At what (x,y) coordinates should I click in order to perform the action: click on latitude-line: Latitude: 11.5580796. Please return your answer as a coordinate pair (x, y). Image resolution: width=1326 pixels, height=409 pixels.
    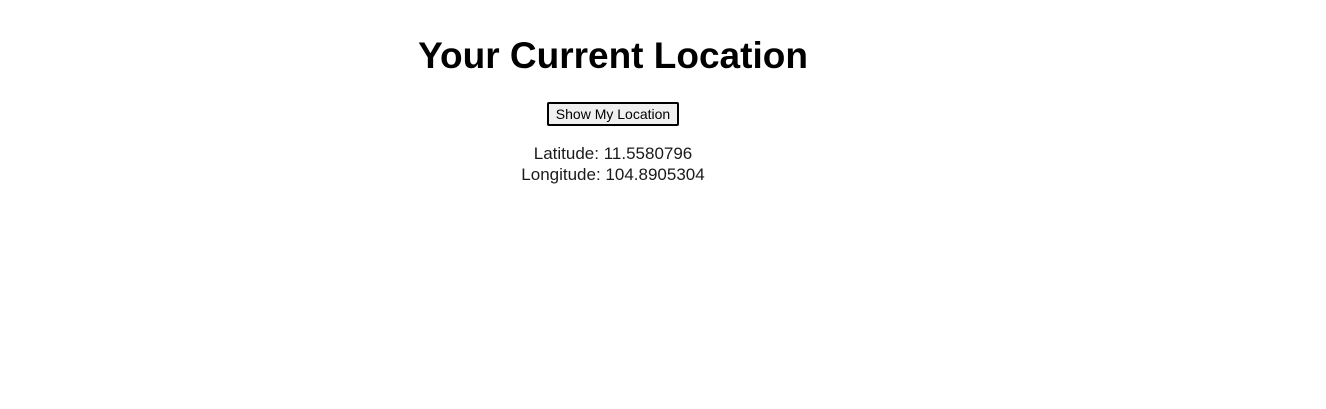
    Looking at the image, I should click on (613, 153).